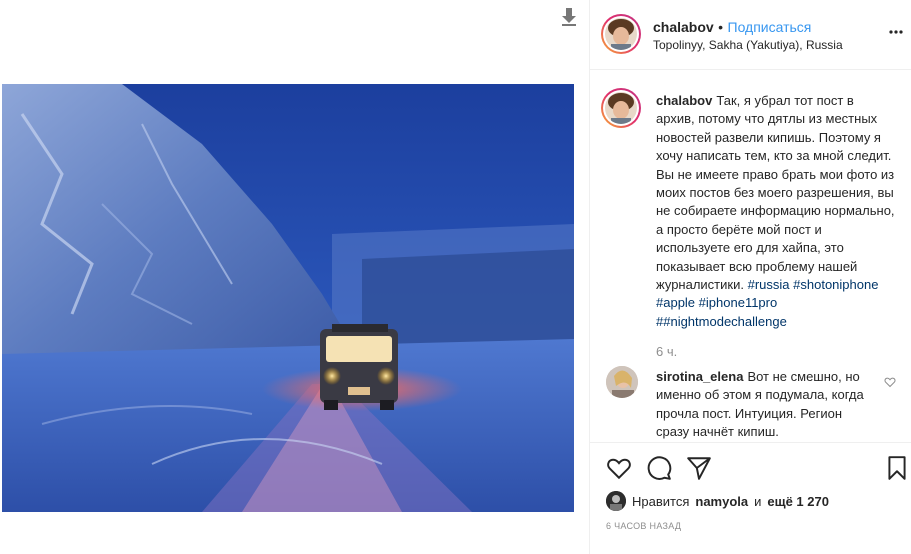  What do you see at coordinates (684, 100) in the screenshot?
I see `caption-username: chalabov` at bounding box center [684, 100].